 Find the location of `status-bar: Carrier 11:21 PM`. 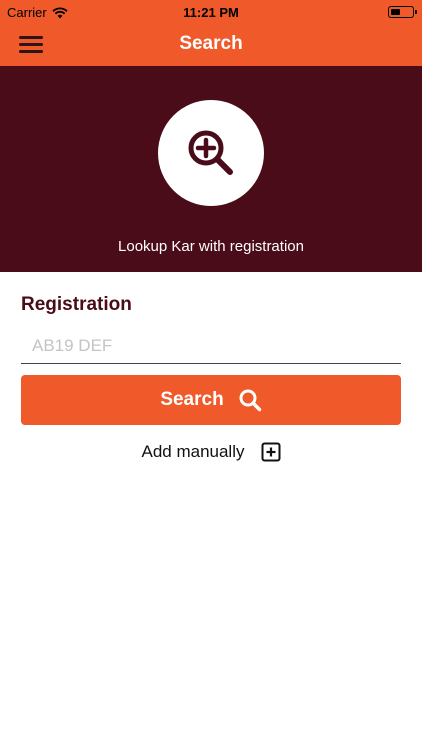

status-bar: Carrier 11:21 PM is located at coordinates (211, 11).